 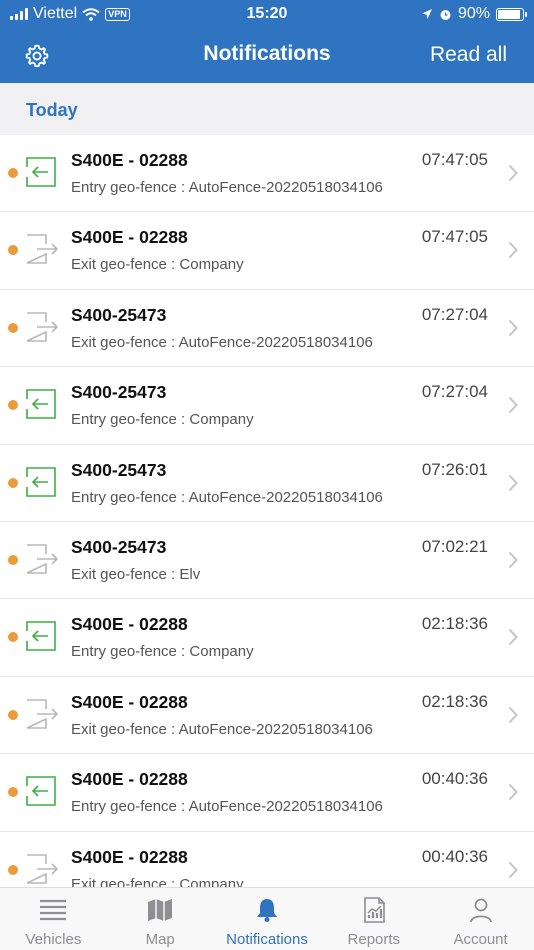 What do you see at coordinates (160, 939) in the screenshot?
I see `tab-label: Map` at bounding box center [160, 939].